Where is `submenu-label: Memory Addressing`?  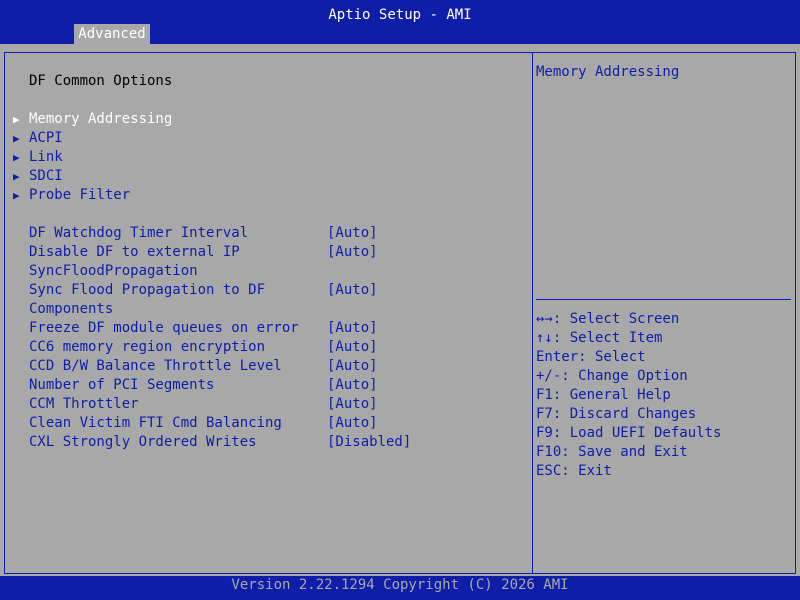 submenu-label: Memory Addressing is located at coordinates (101, 119).